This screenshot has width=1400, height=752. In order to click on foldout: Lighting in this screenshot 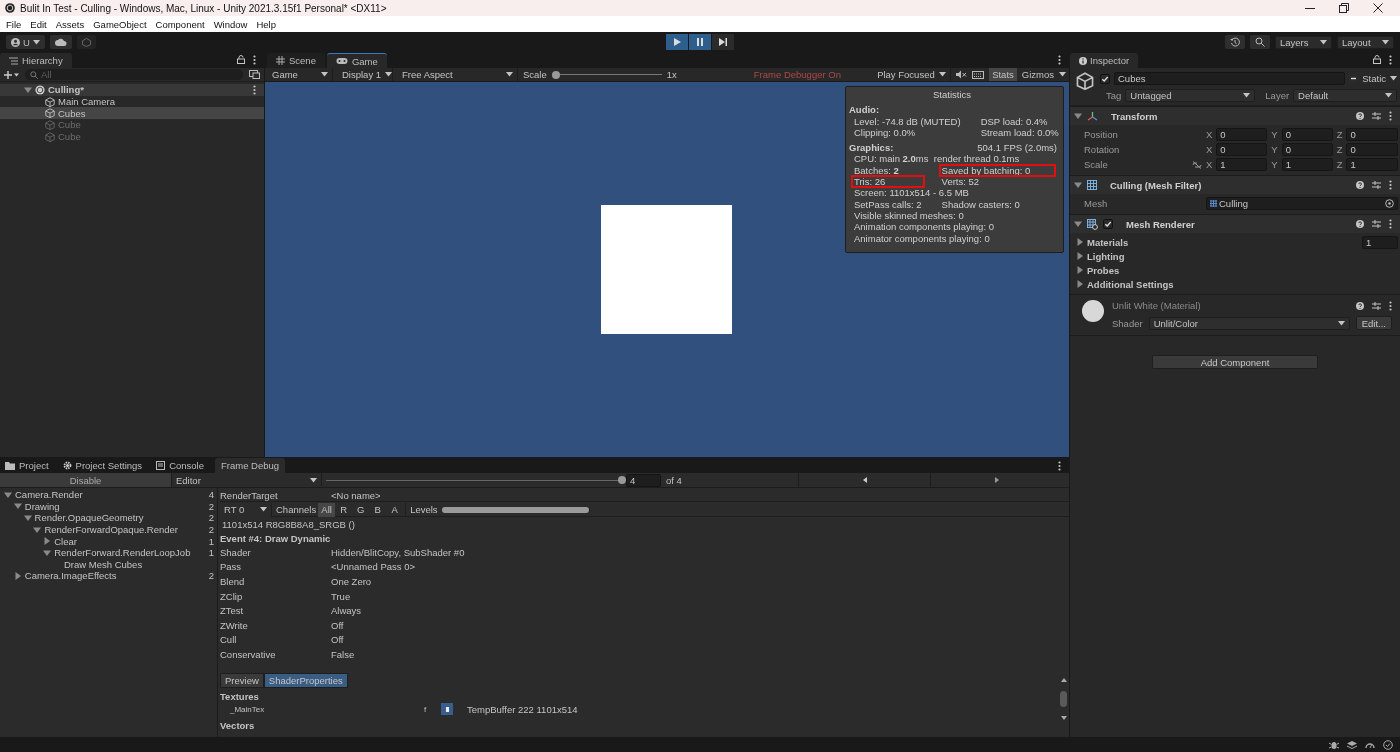, I will do `click(1100, 256)`.